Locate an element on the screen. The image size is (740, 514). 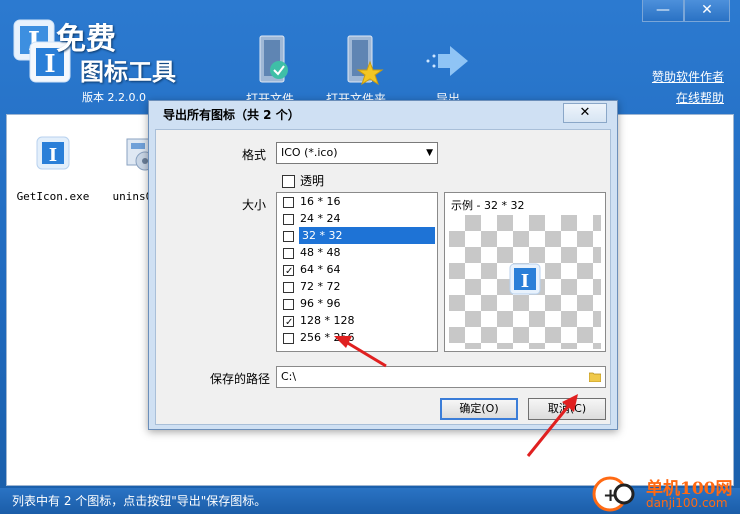
path-value: C:\ is located at coordinates (289, 376).